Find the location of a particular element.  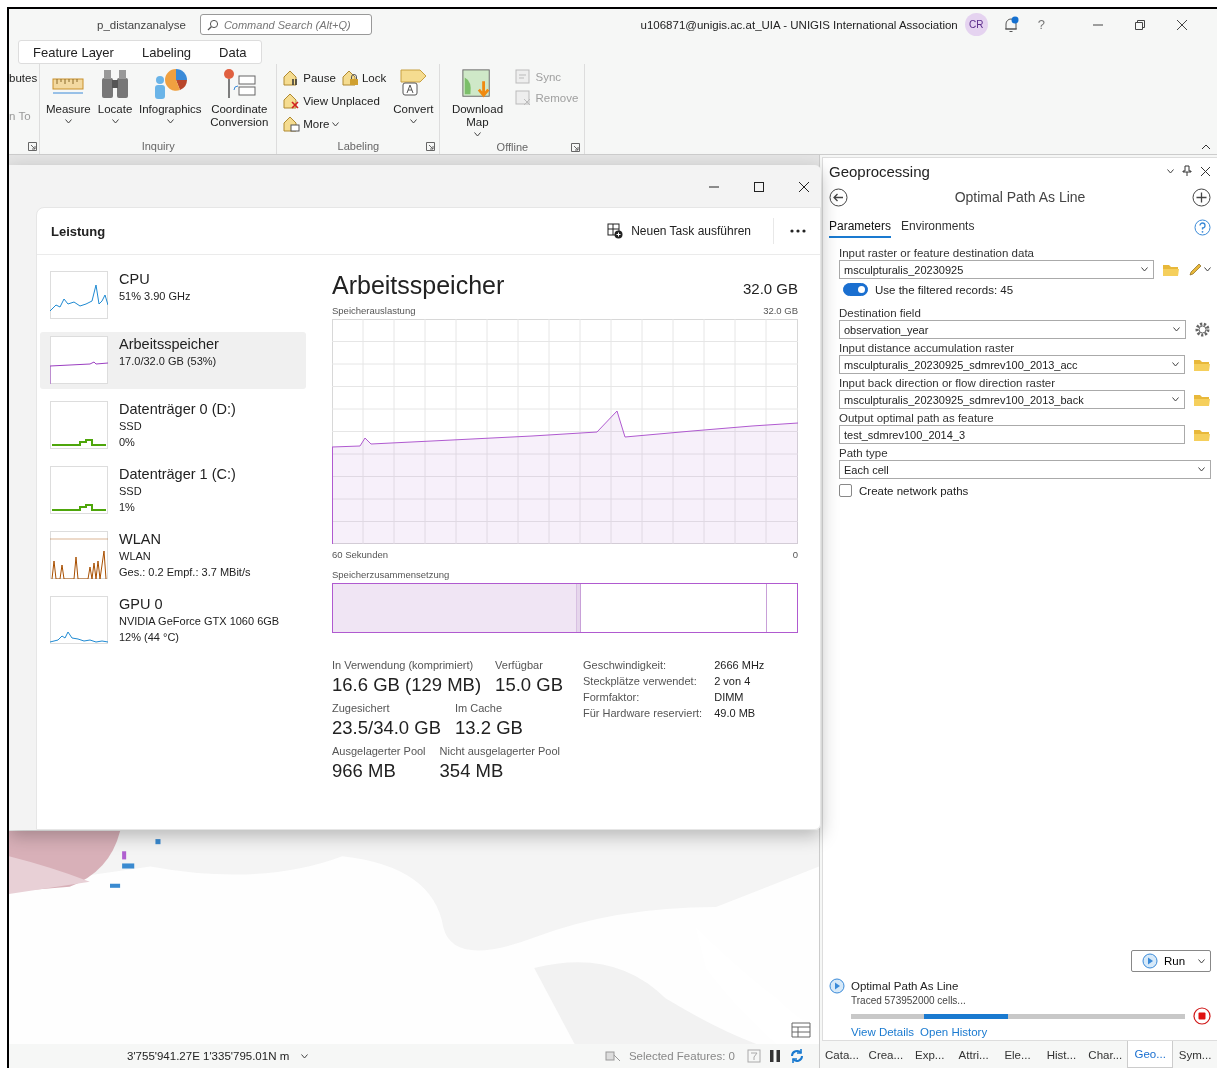

spec-label: Für Hardware reserviert: is located at coordinates (643, 713).